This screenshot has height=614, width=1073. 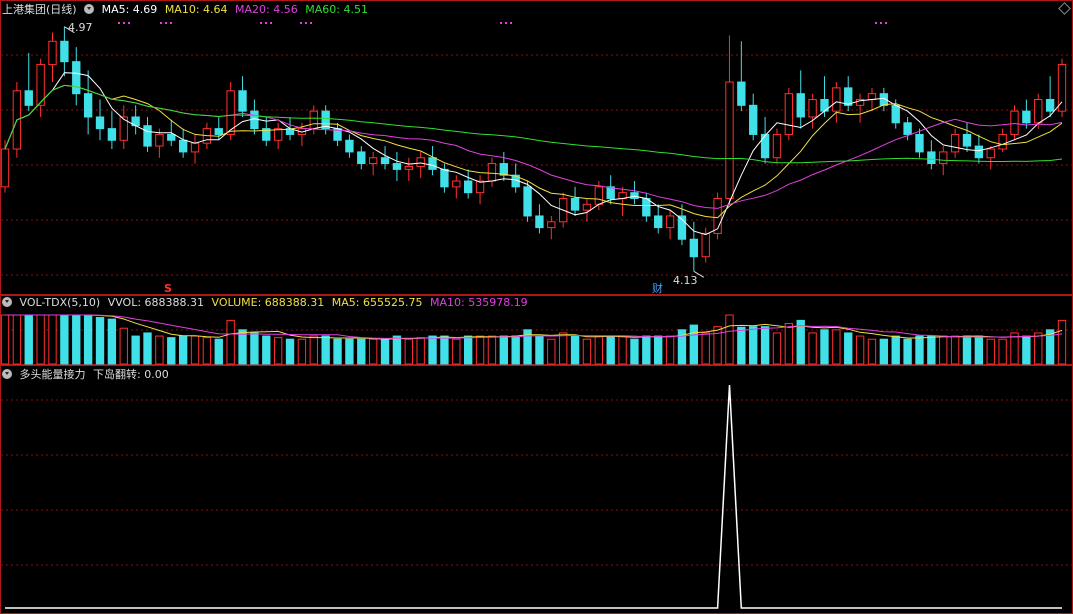 I want to click on volume-label: VOLUME: 688388.31, so click(x=268, y=302).